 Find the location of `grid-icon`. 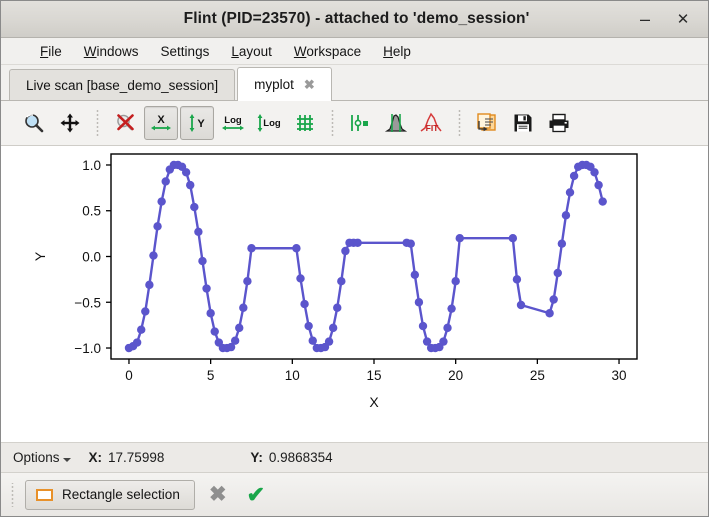

grid-icon is located at coordinates (305, 123).